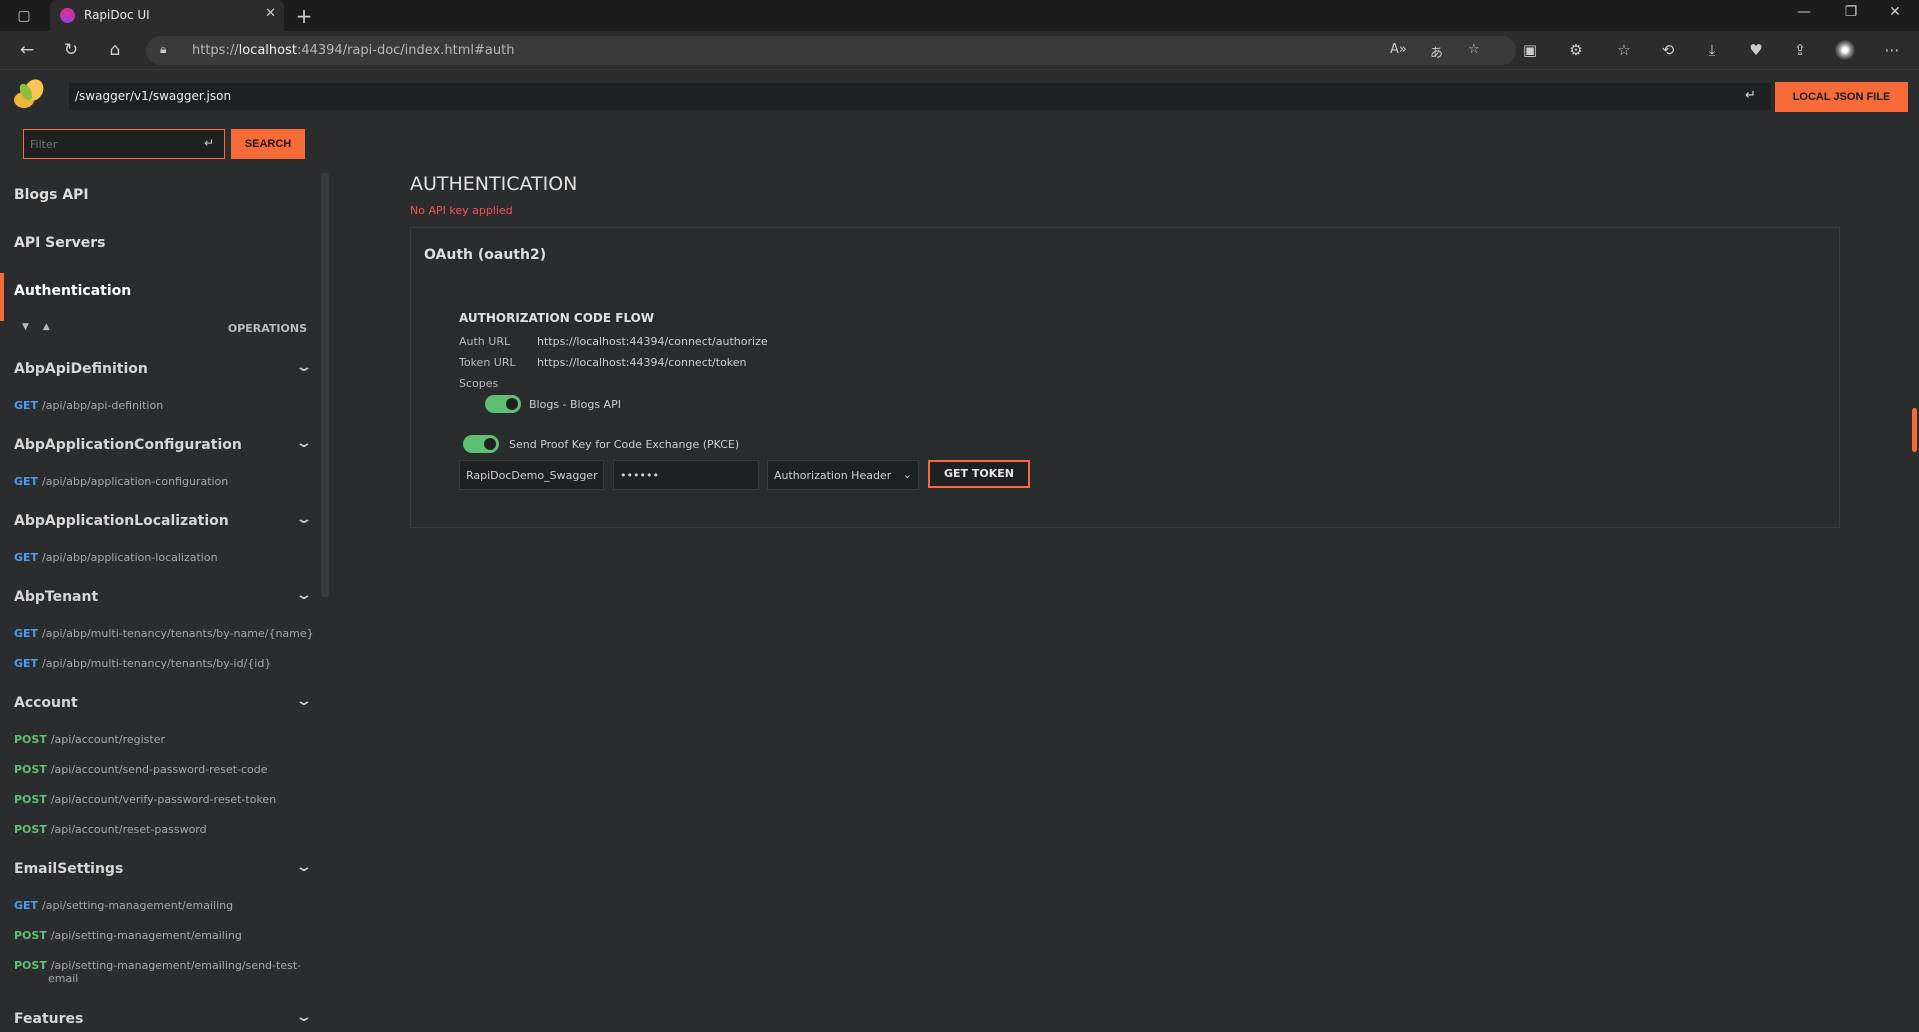 This screenshot has width=1919, height=1032. Describe the element at coordinates (164, 905) in the screenshot. I see `operation-item: GET/api/setting-management/emailing` at that location.